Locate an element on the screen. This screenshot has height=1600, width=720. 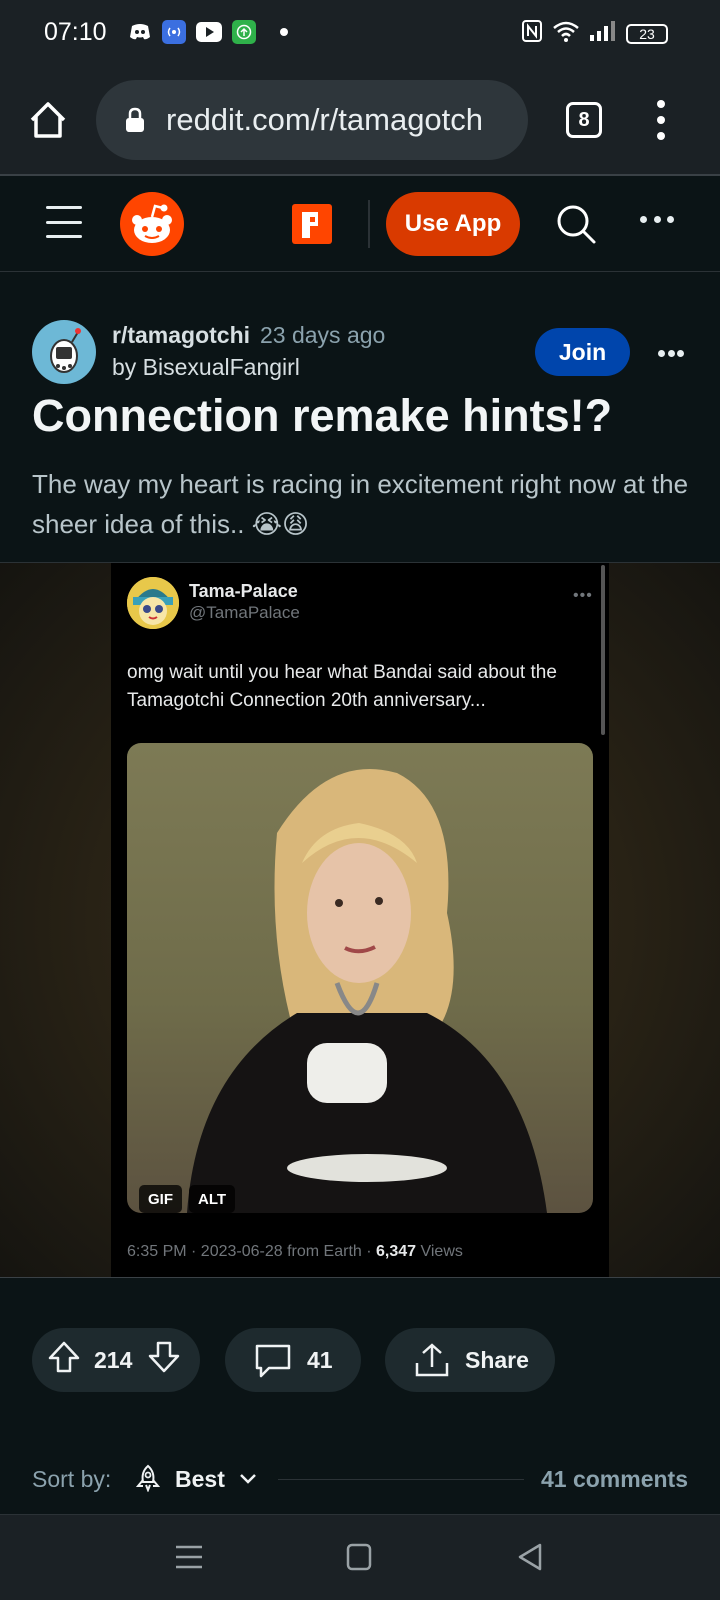
tab-switcher-button: 8 is located at coordinates (584, 120).